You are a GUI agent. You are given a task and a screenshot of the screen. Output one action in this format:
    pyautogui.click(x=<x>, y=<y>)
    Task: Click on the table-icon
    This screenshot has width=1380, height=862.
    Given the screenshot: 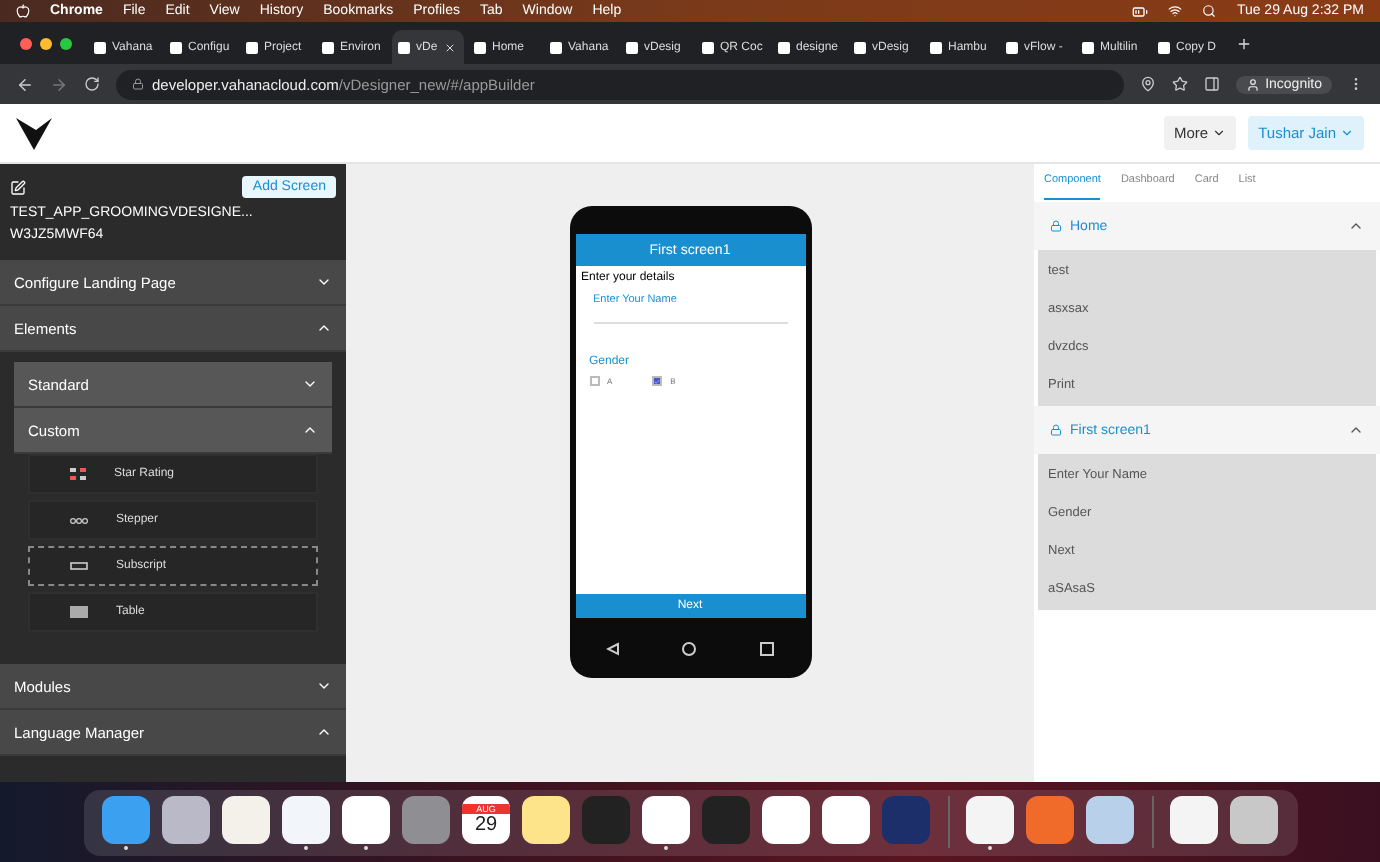 What is the action you would take?
    pyautogui.click(x=79, y=612)
    